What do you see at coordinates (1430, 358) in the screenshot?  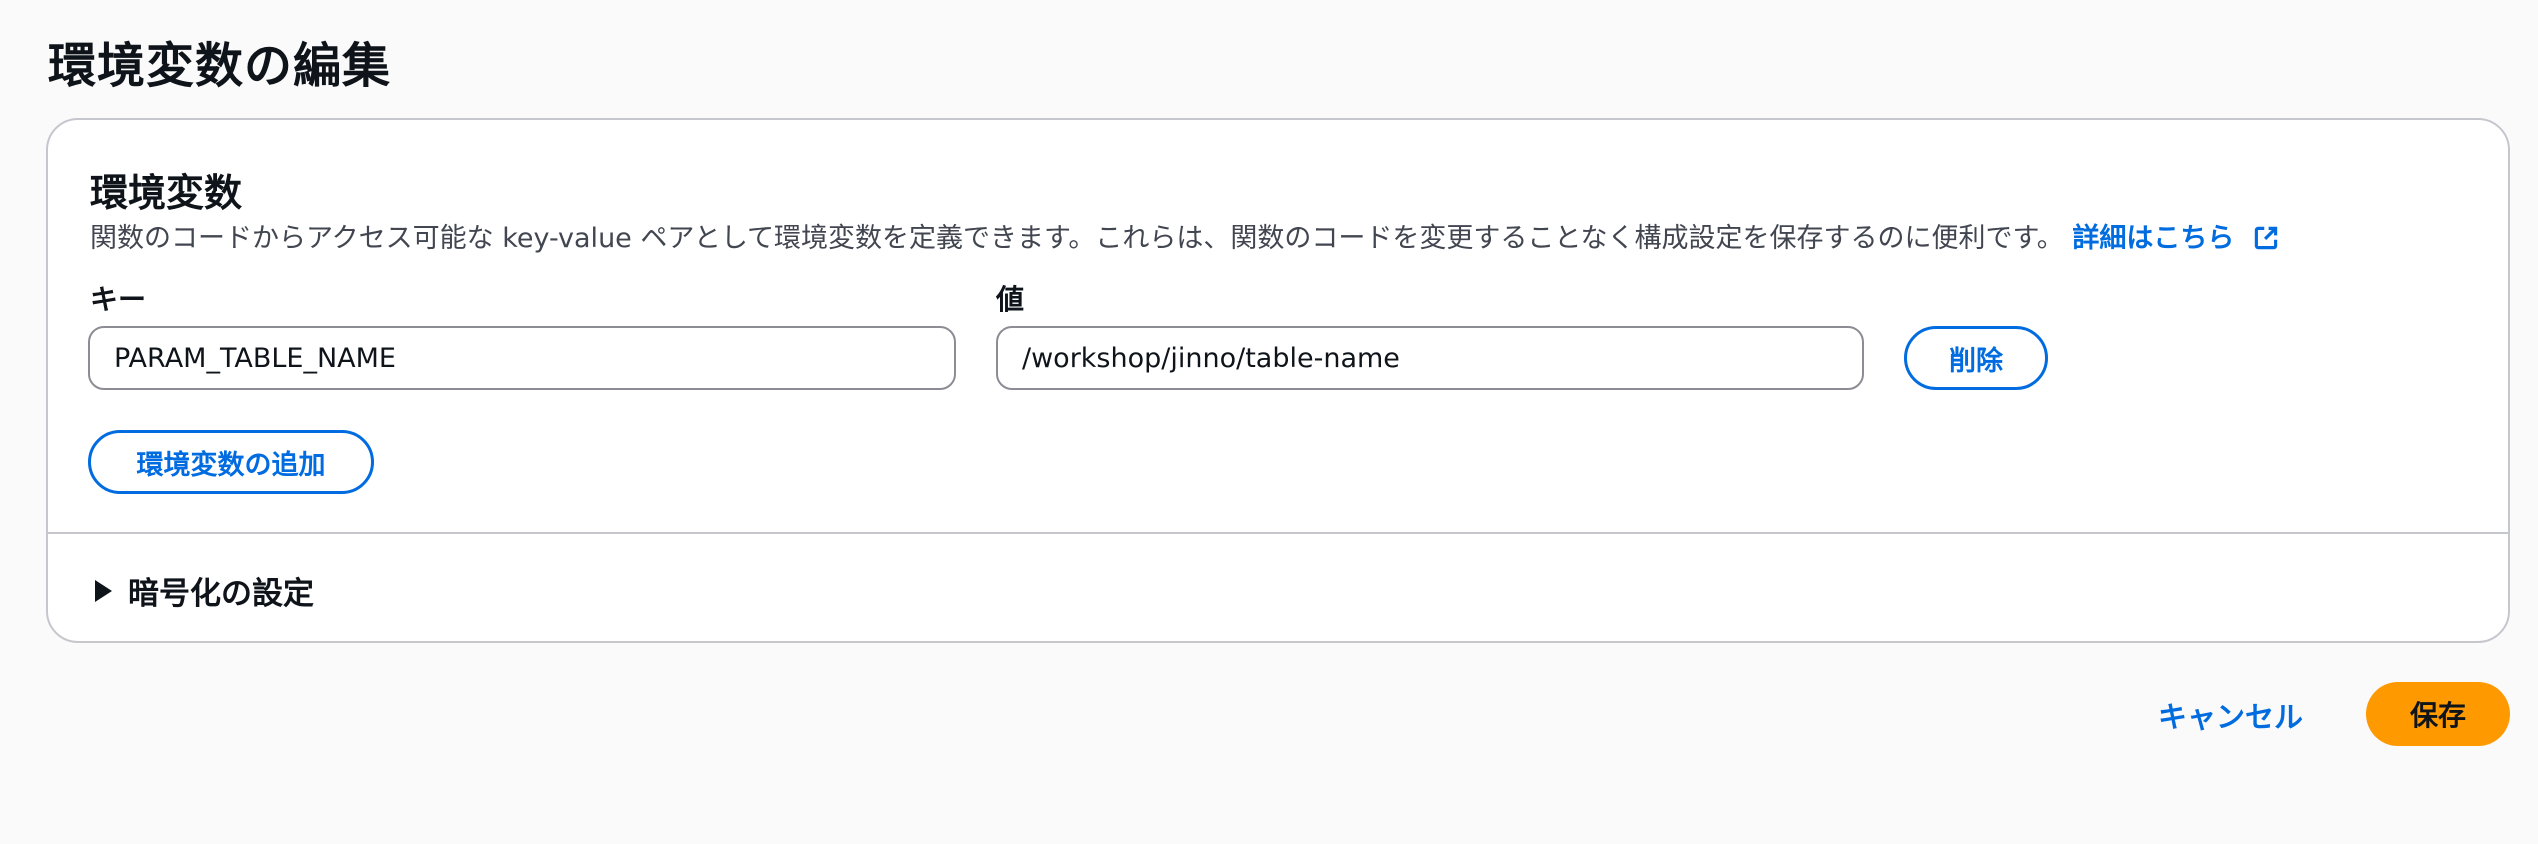 I see `value-input` at bounding box center [1430, 358].